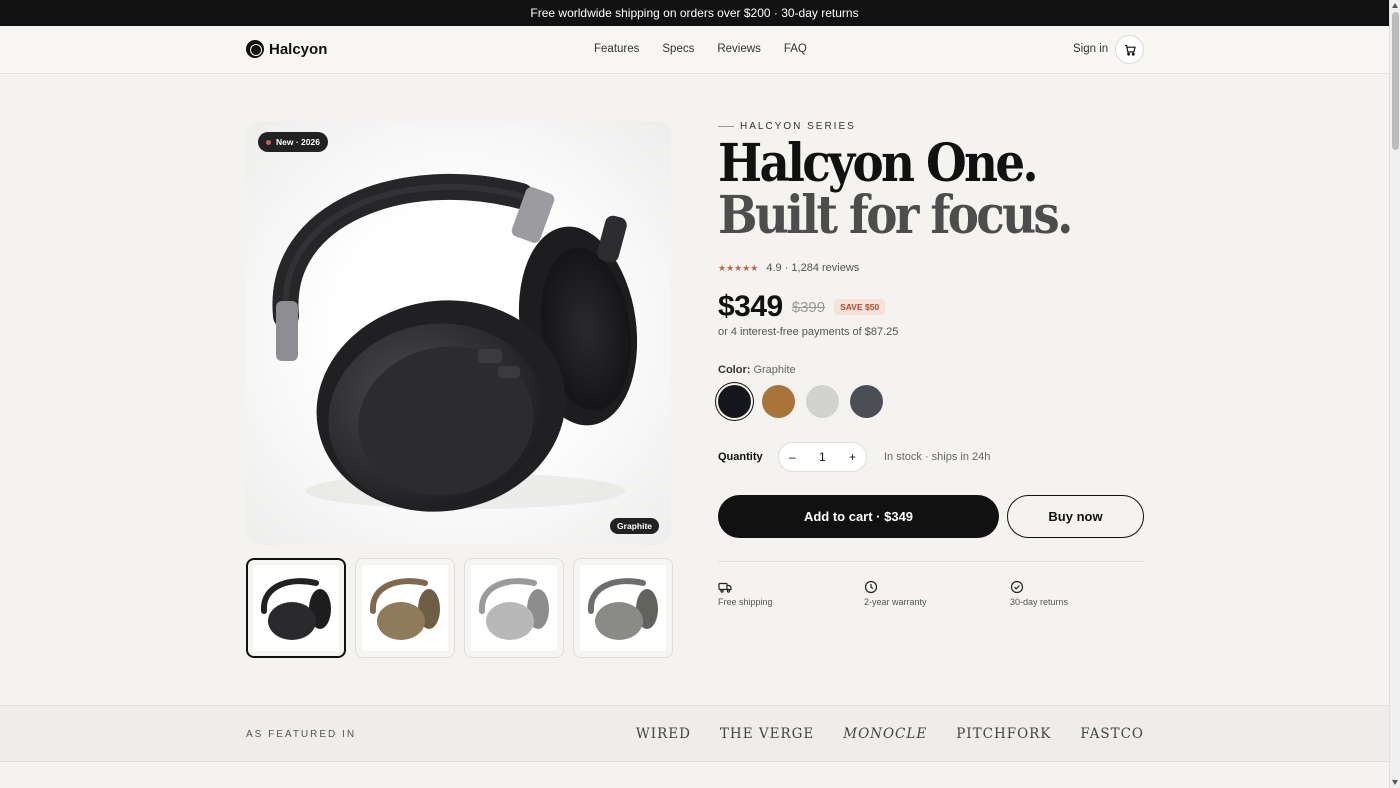  I want to click on thumbnail-slate, so click(623, 608).